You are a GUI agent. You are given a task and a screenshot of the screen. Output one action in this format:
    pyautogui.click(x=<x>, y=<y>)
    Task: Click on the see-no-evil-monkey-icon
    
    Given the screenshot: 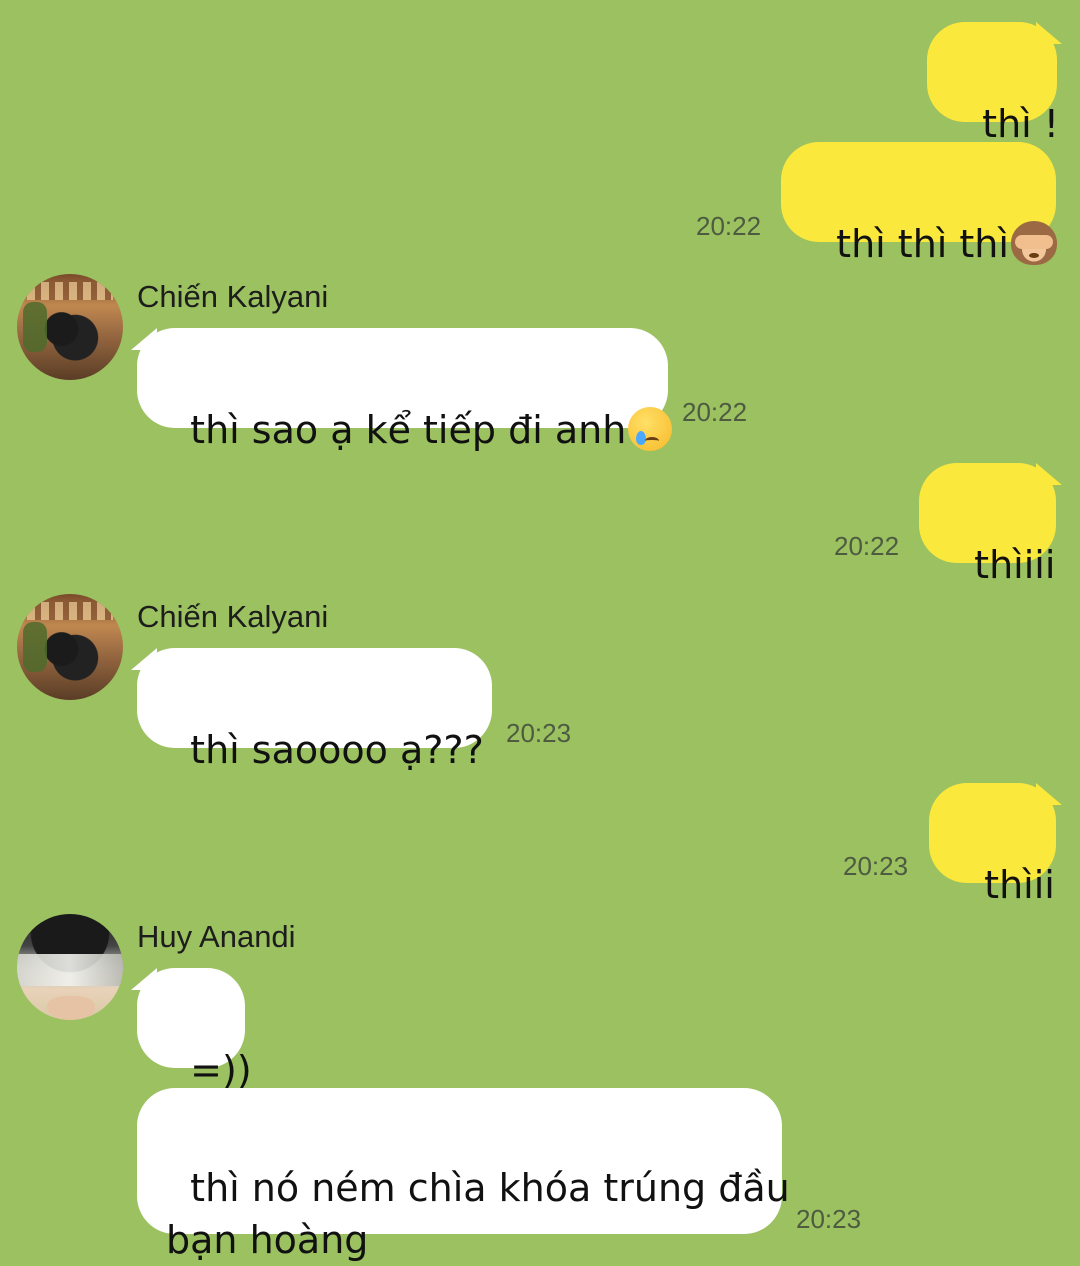 What is the action you would take?
    pyautogui.click(x=1033, y=243)
    